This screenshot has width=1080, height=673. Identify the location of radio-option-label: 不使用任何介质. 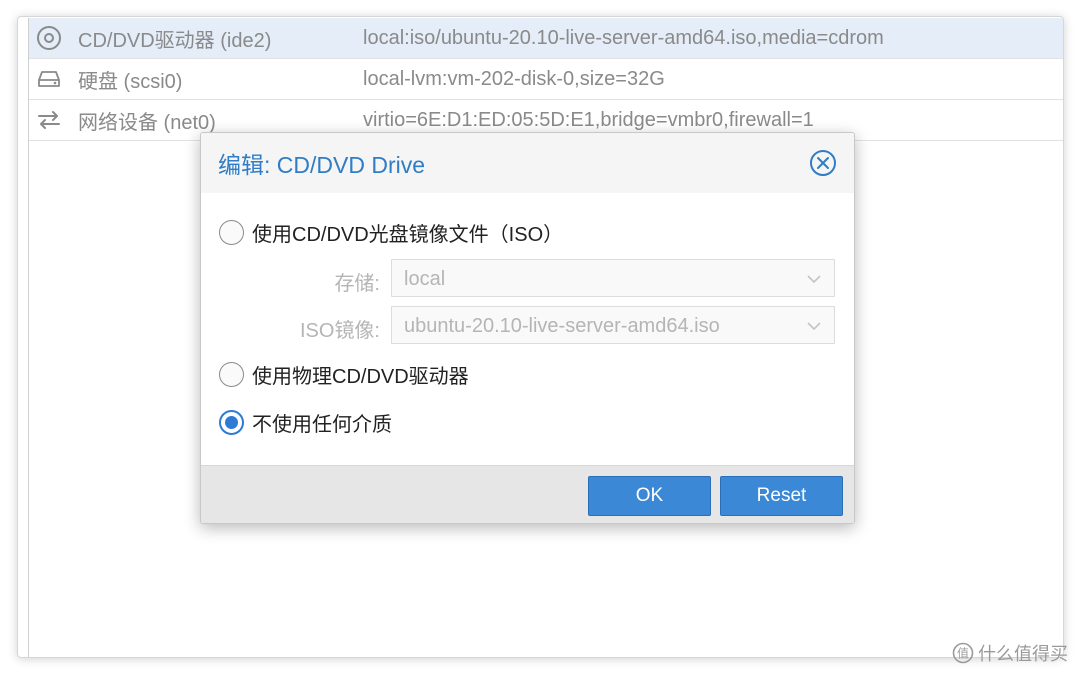
(322, 425).